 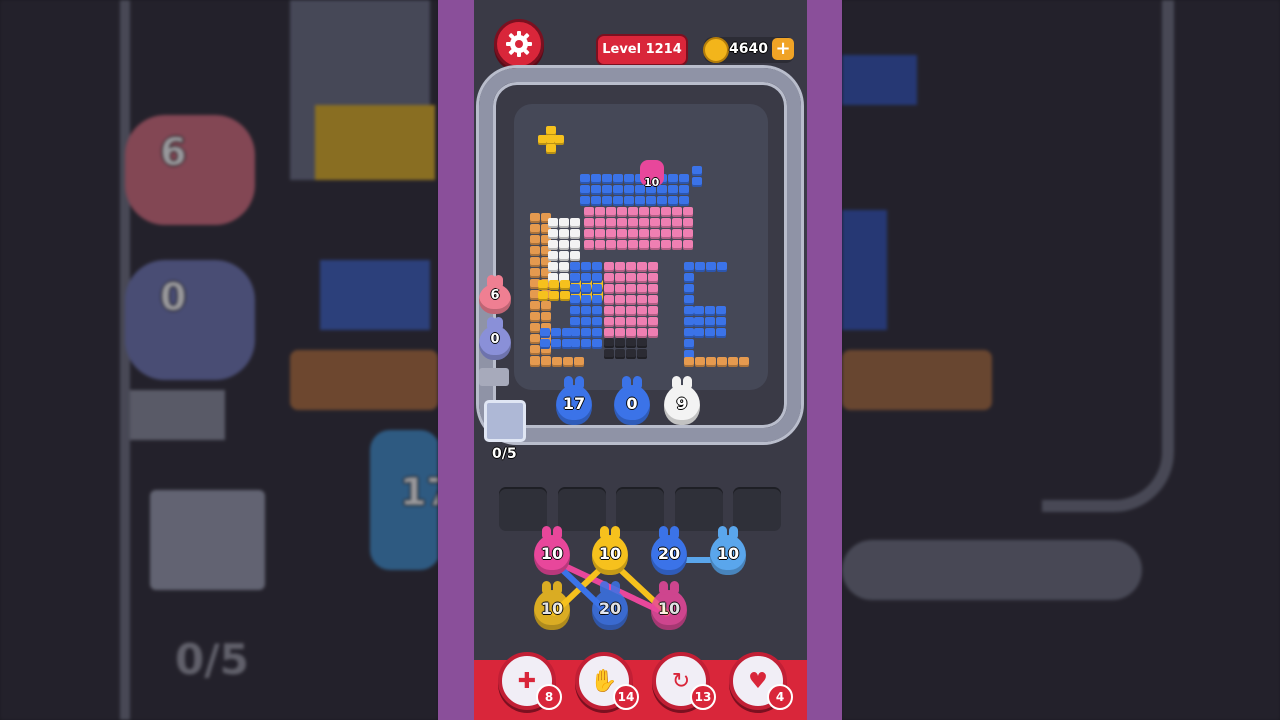 I want to click on bunny-icon: ♥, so click(x=758, y=681).